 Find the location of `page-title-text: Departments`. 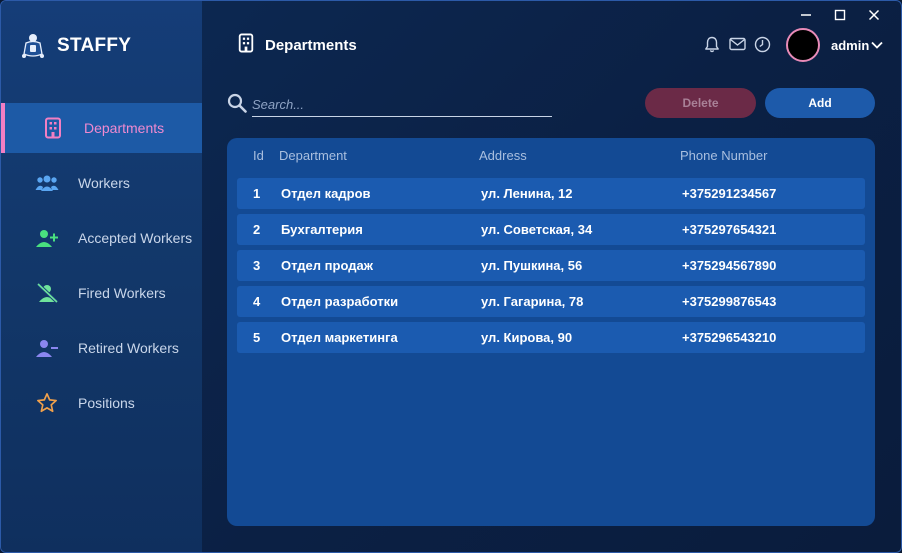

page-title-text: Departments is located at coordinates (311, 45).